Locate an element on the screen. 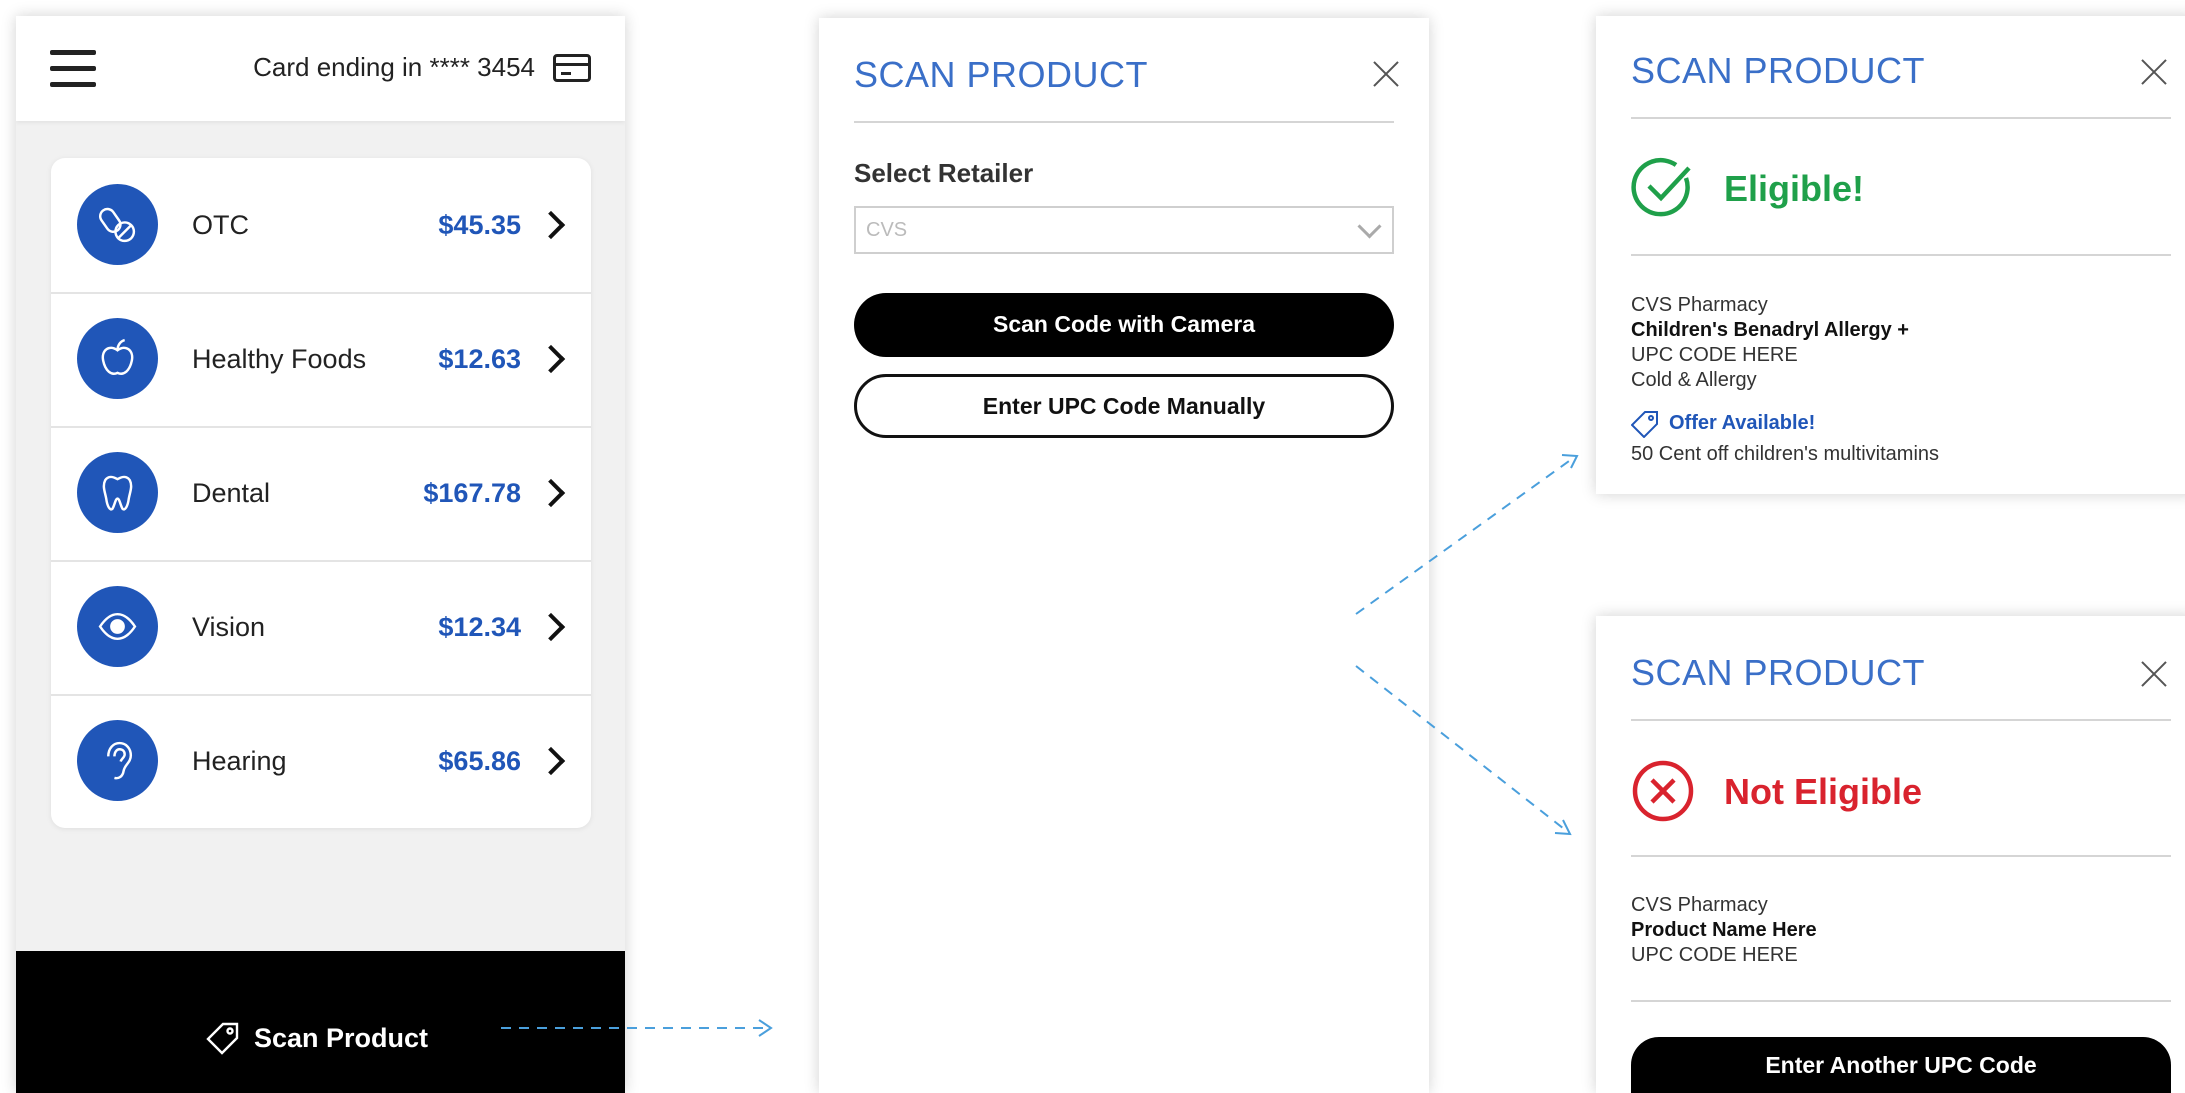 The image size is (2185, 1093). enter-upc-manually-button: Enter UPC Code Manually is located at coordinates (1124, 406).